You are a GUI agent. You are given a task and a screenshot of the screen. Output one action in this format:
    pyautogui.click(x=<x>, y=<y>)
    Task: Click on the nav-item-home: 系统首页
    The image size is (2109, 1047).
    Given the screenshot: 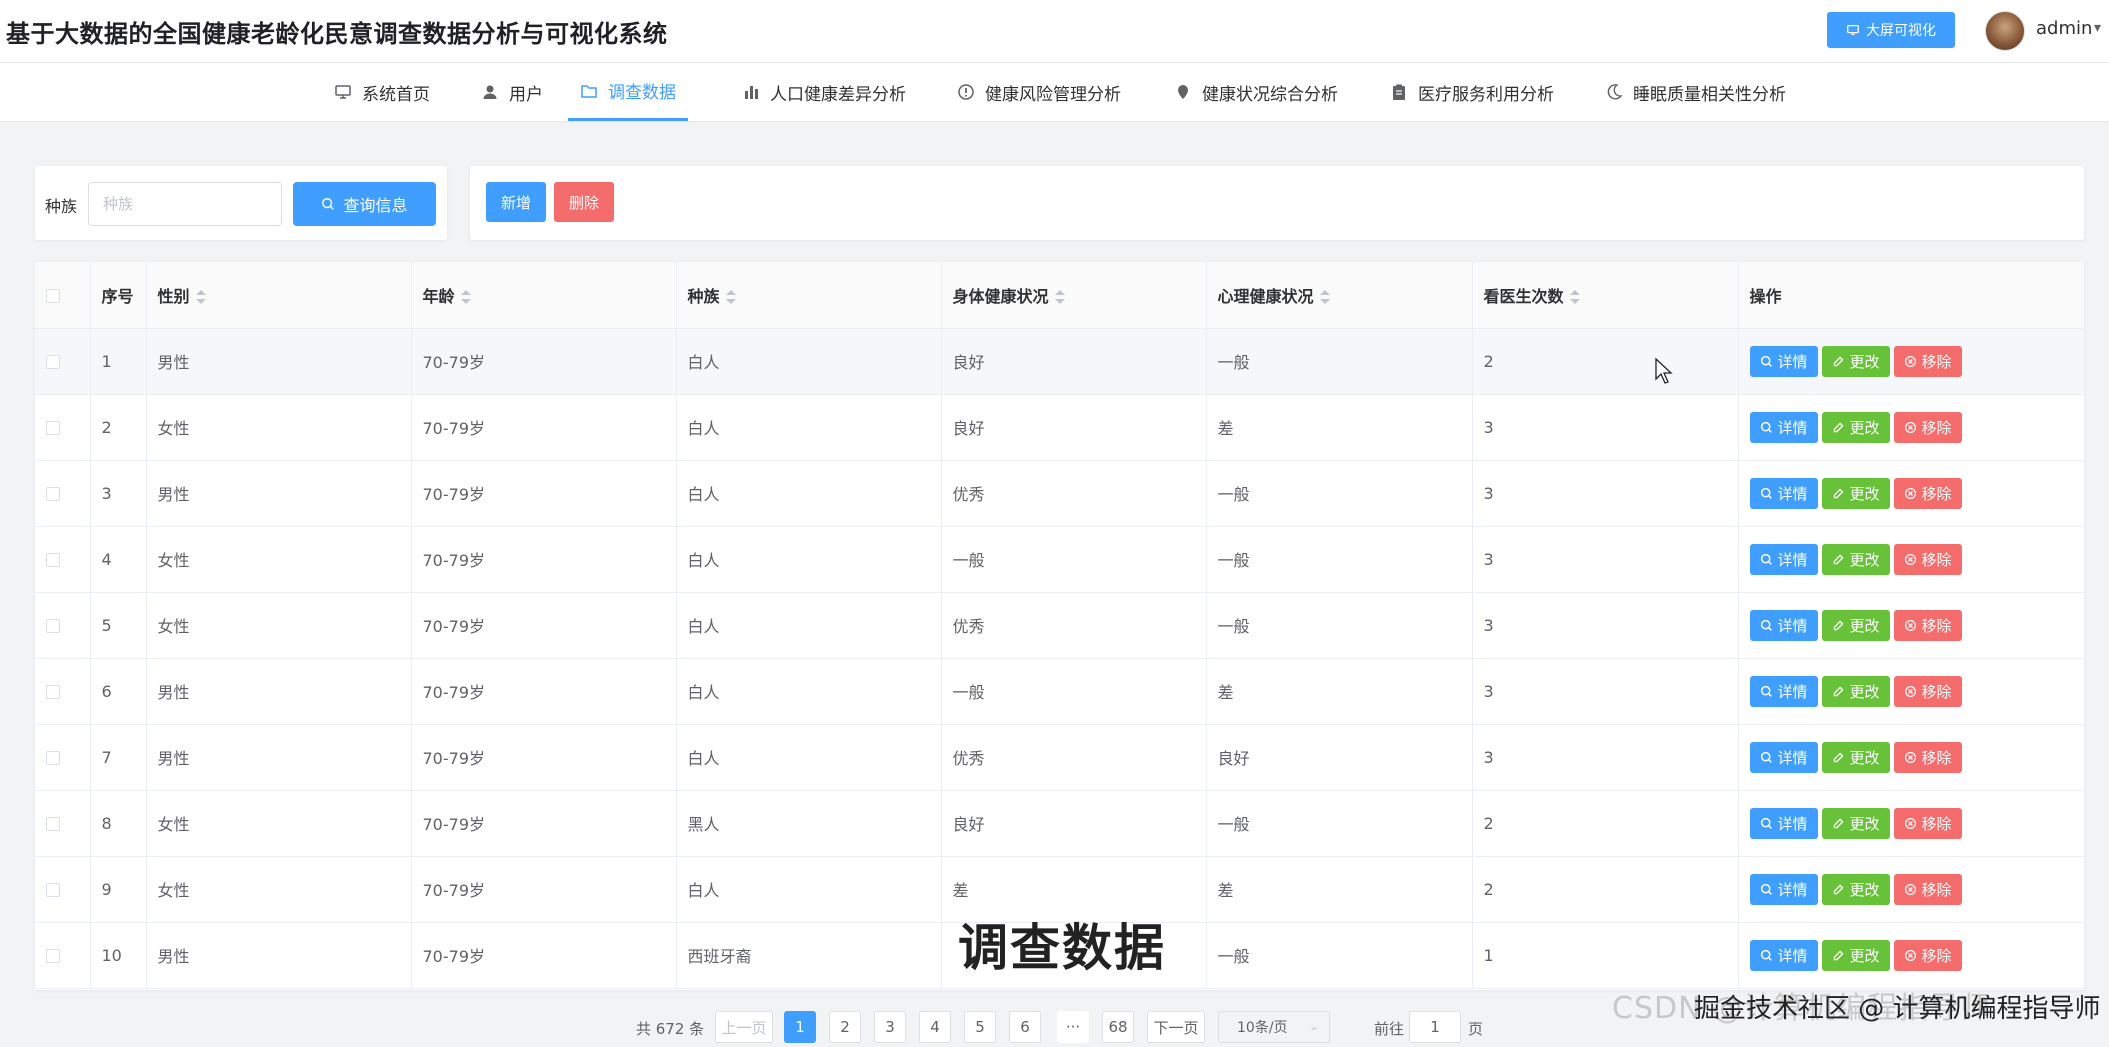 What is the action you would take?
    pyautogui.click(x=382, y=92)
    